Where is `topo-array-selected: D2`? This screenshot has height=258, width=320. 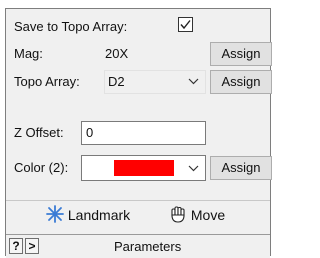 topo-array-selected: D2 is located at coordinates (116, 81).